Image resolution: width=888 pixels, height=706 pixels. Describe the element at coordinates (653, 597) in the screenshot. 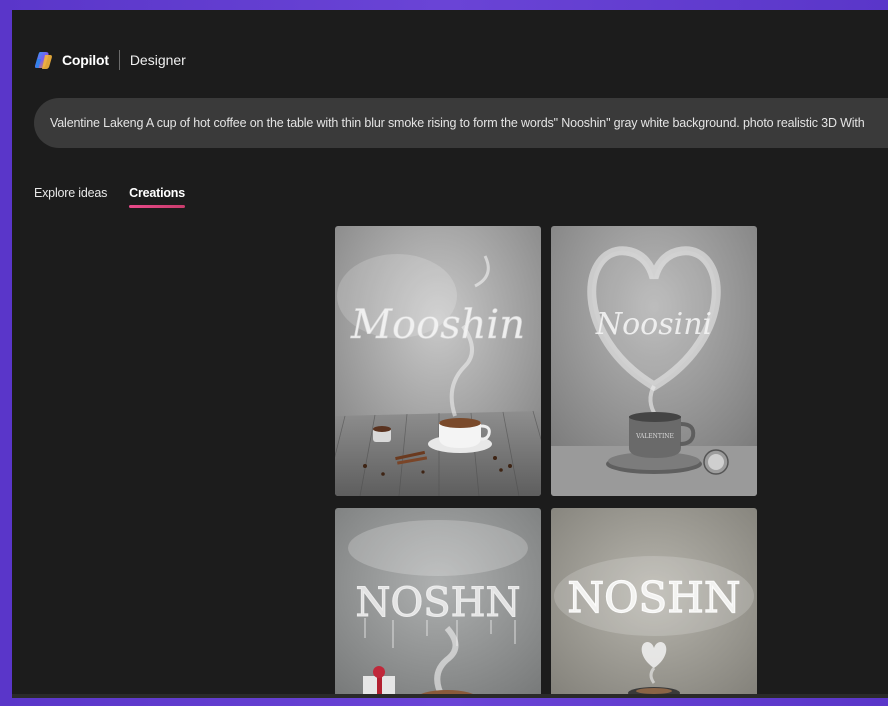

I see `smoke-text-4: NOSHN` at that location.